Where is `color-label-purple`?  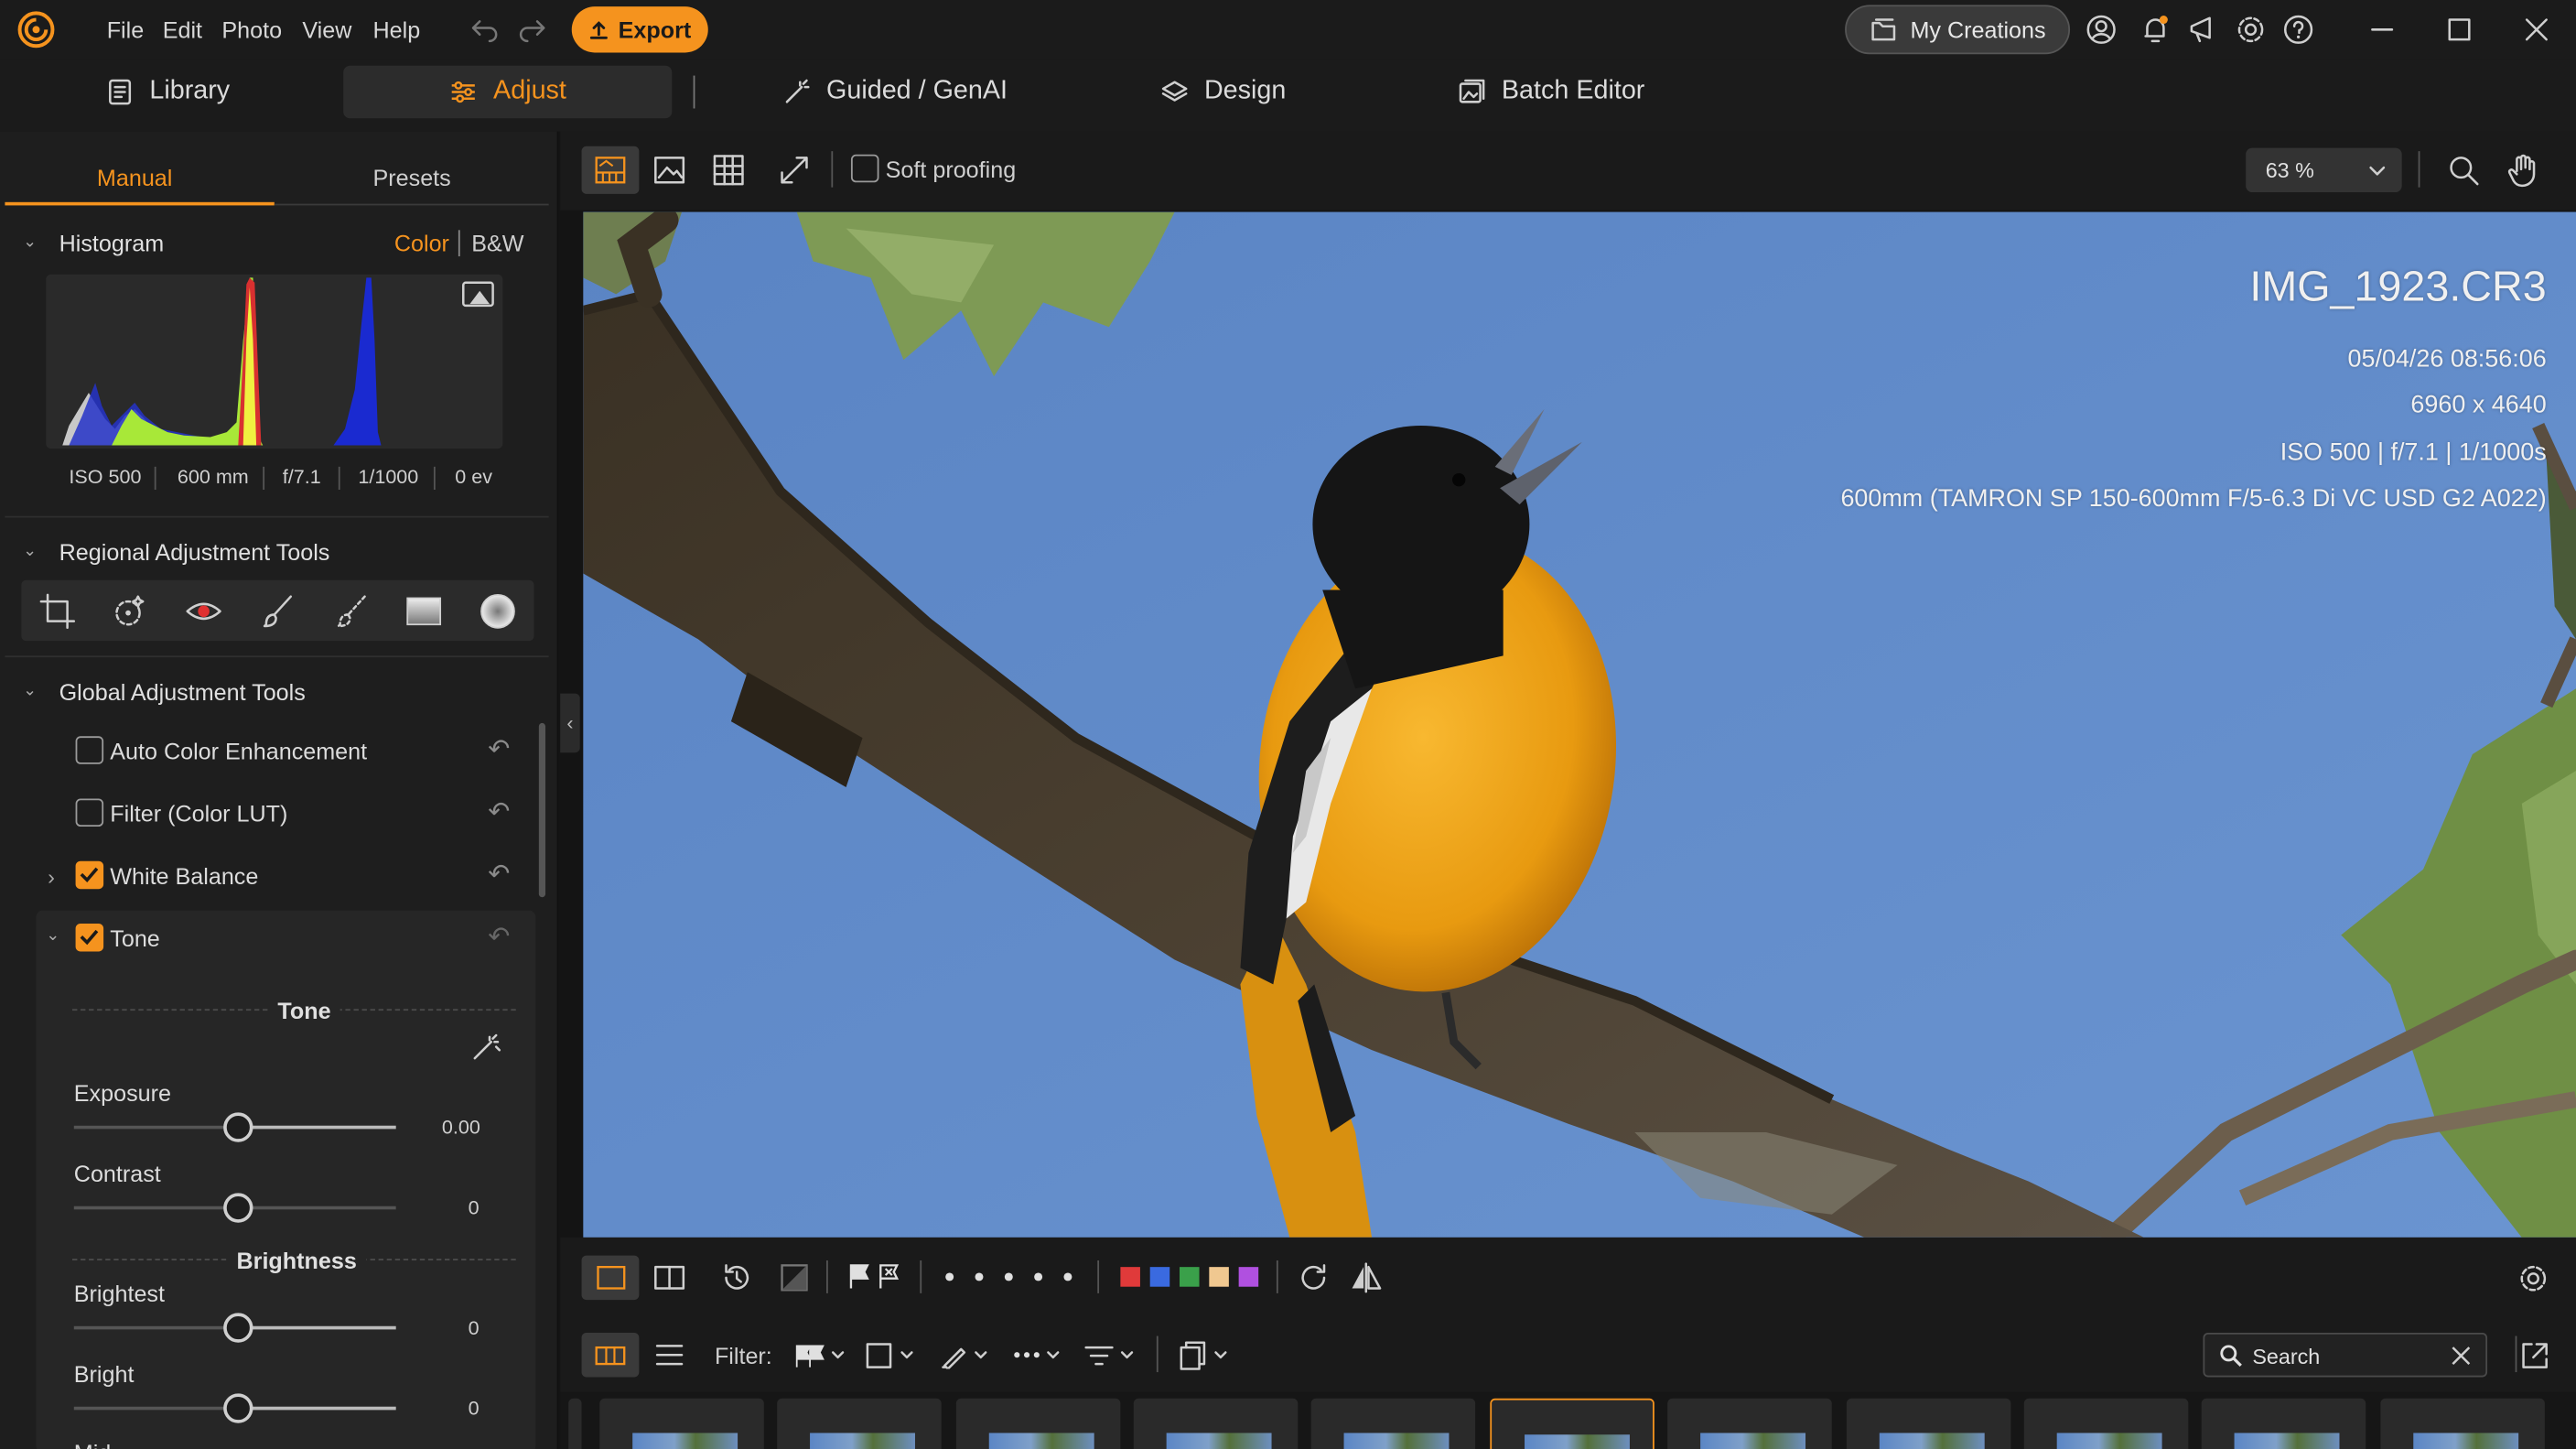 color-label-purple is located at coordinates (1248, 1277).